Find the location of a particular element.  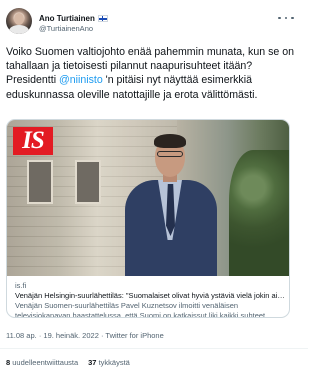

tweet-date: 19. heinäk. 2022 is located at coordinates (70, 335).